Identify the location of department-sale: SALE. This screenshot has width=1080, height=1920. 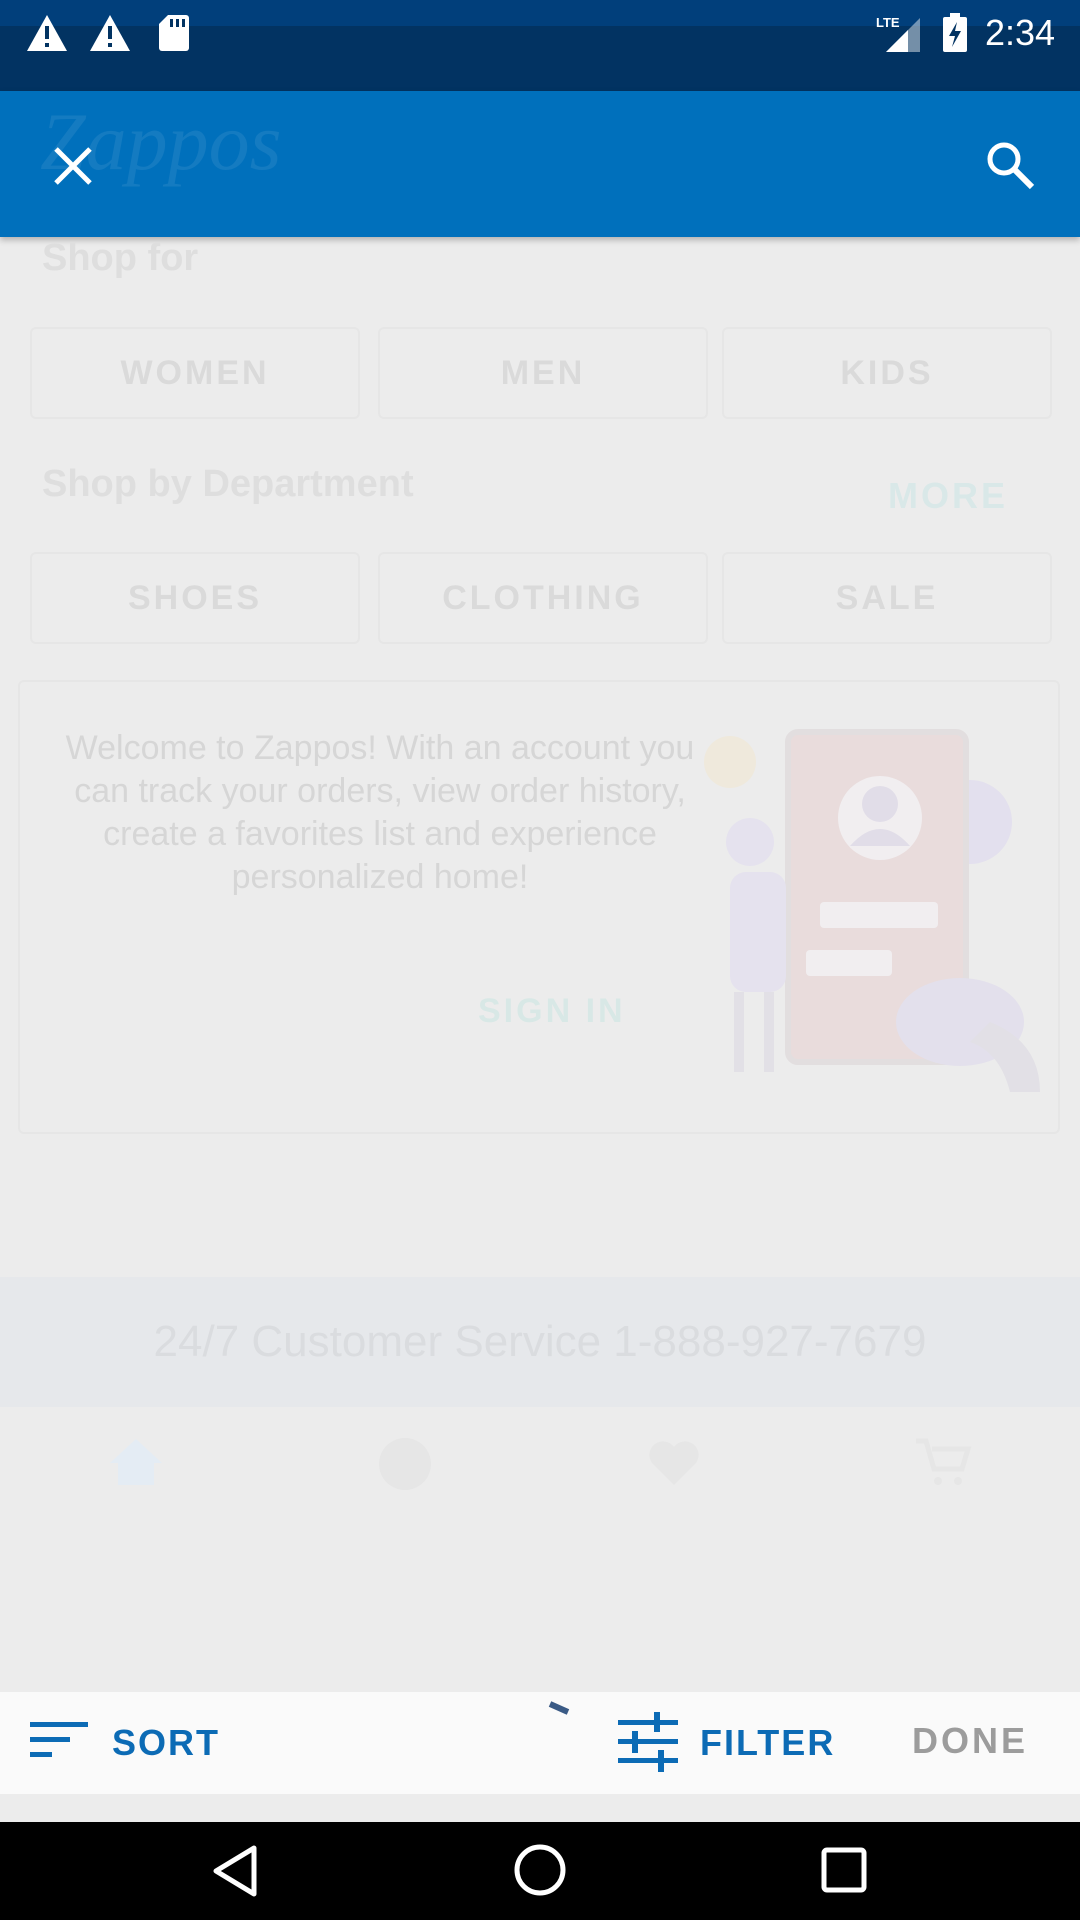
(887, 598).